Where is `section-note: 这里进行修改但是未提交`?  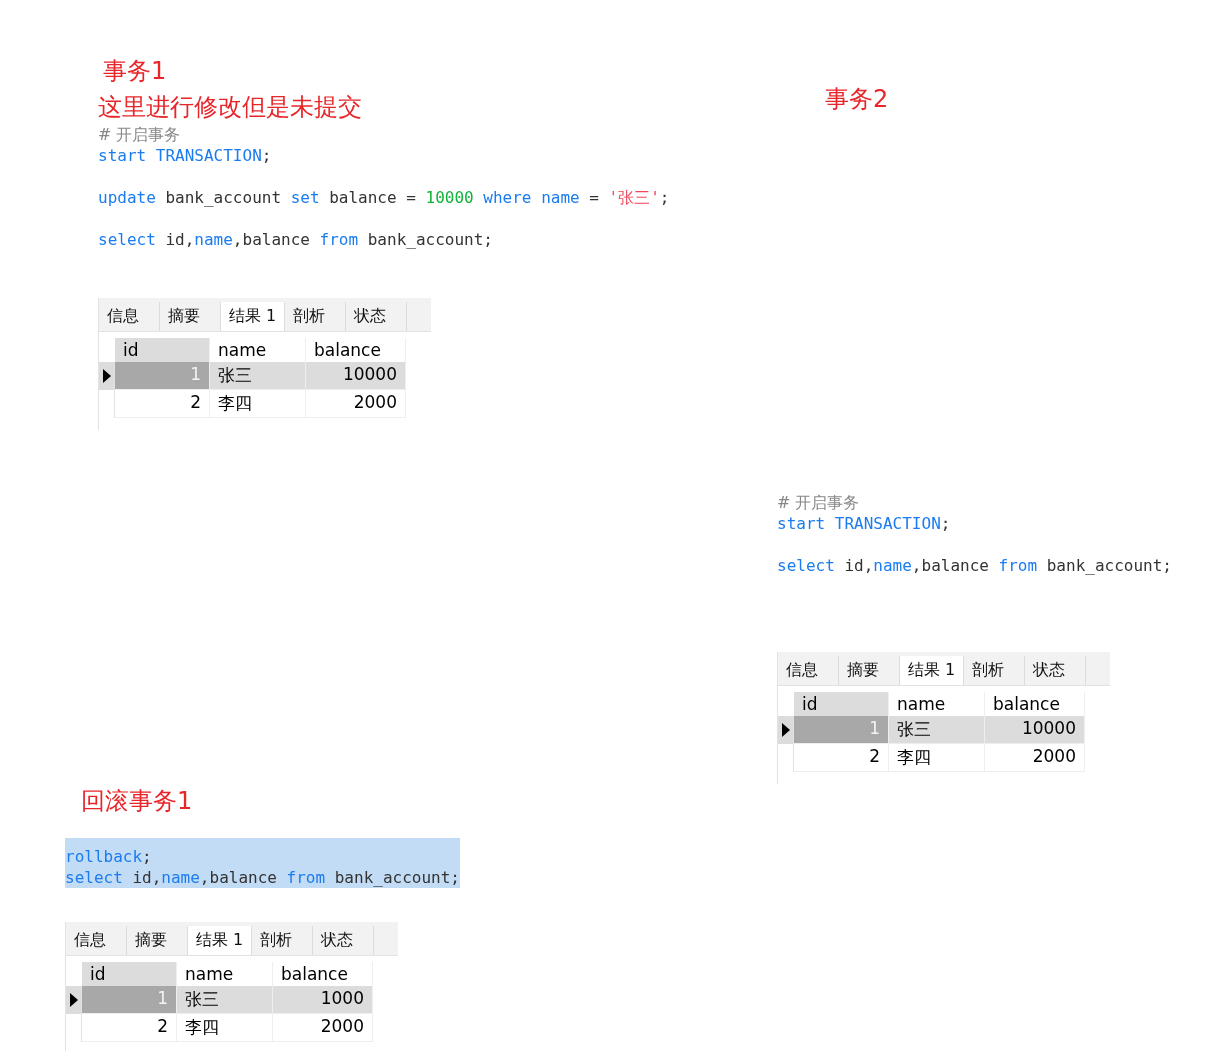
section-note: 这里进行修改但是未提交 is located at coordinates (230, 107).